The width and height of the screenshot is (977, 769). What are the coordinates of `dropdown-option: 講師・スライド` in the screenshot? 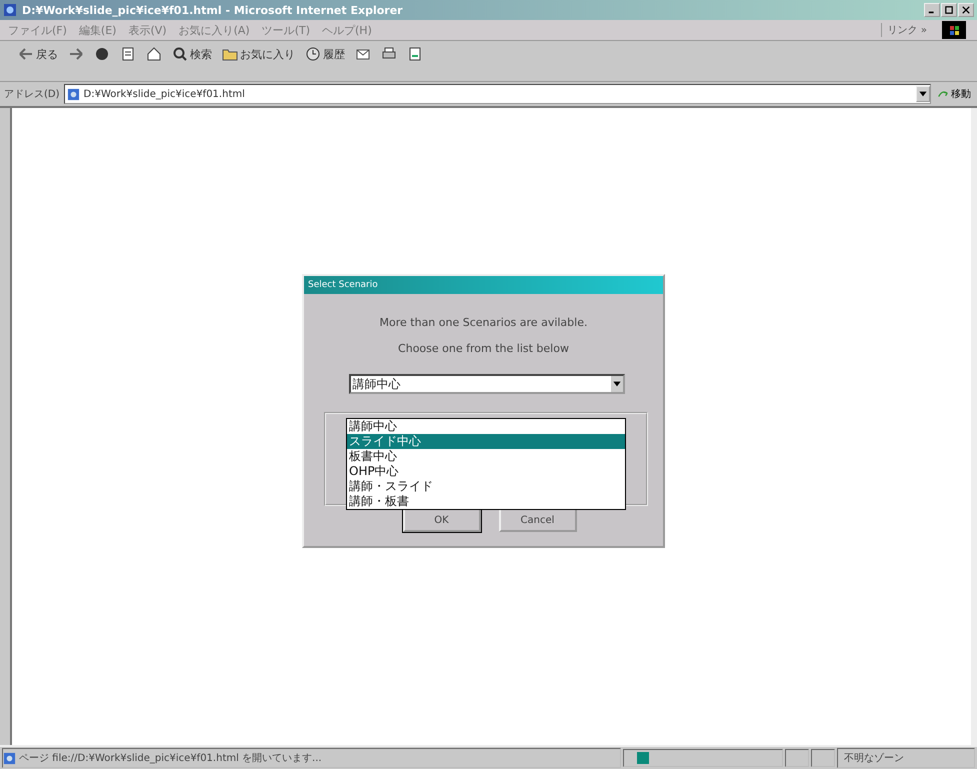 It's located at (486, 486).